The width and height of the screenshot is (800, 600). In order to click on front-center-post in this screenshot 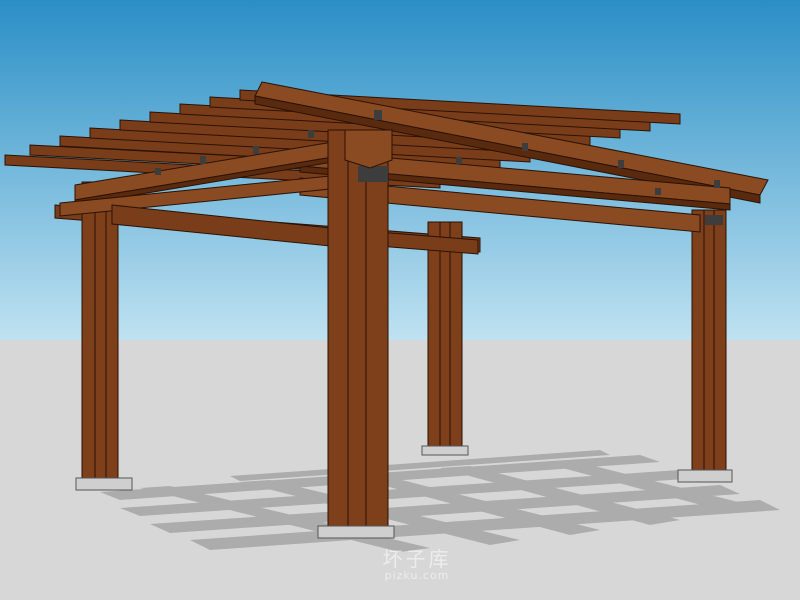, I will do `click(356, 334)`.